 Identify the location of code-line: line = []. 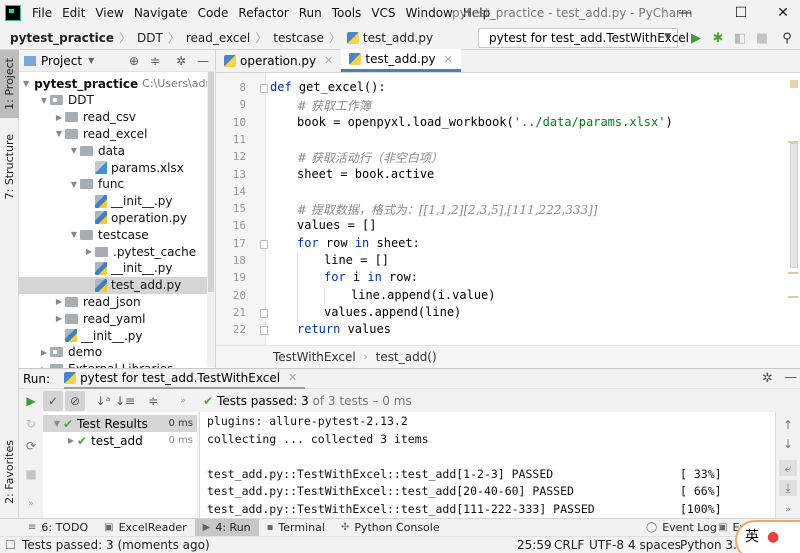
(356, 260).